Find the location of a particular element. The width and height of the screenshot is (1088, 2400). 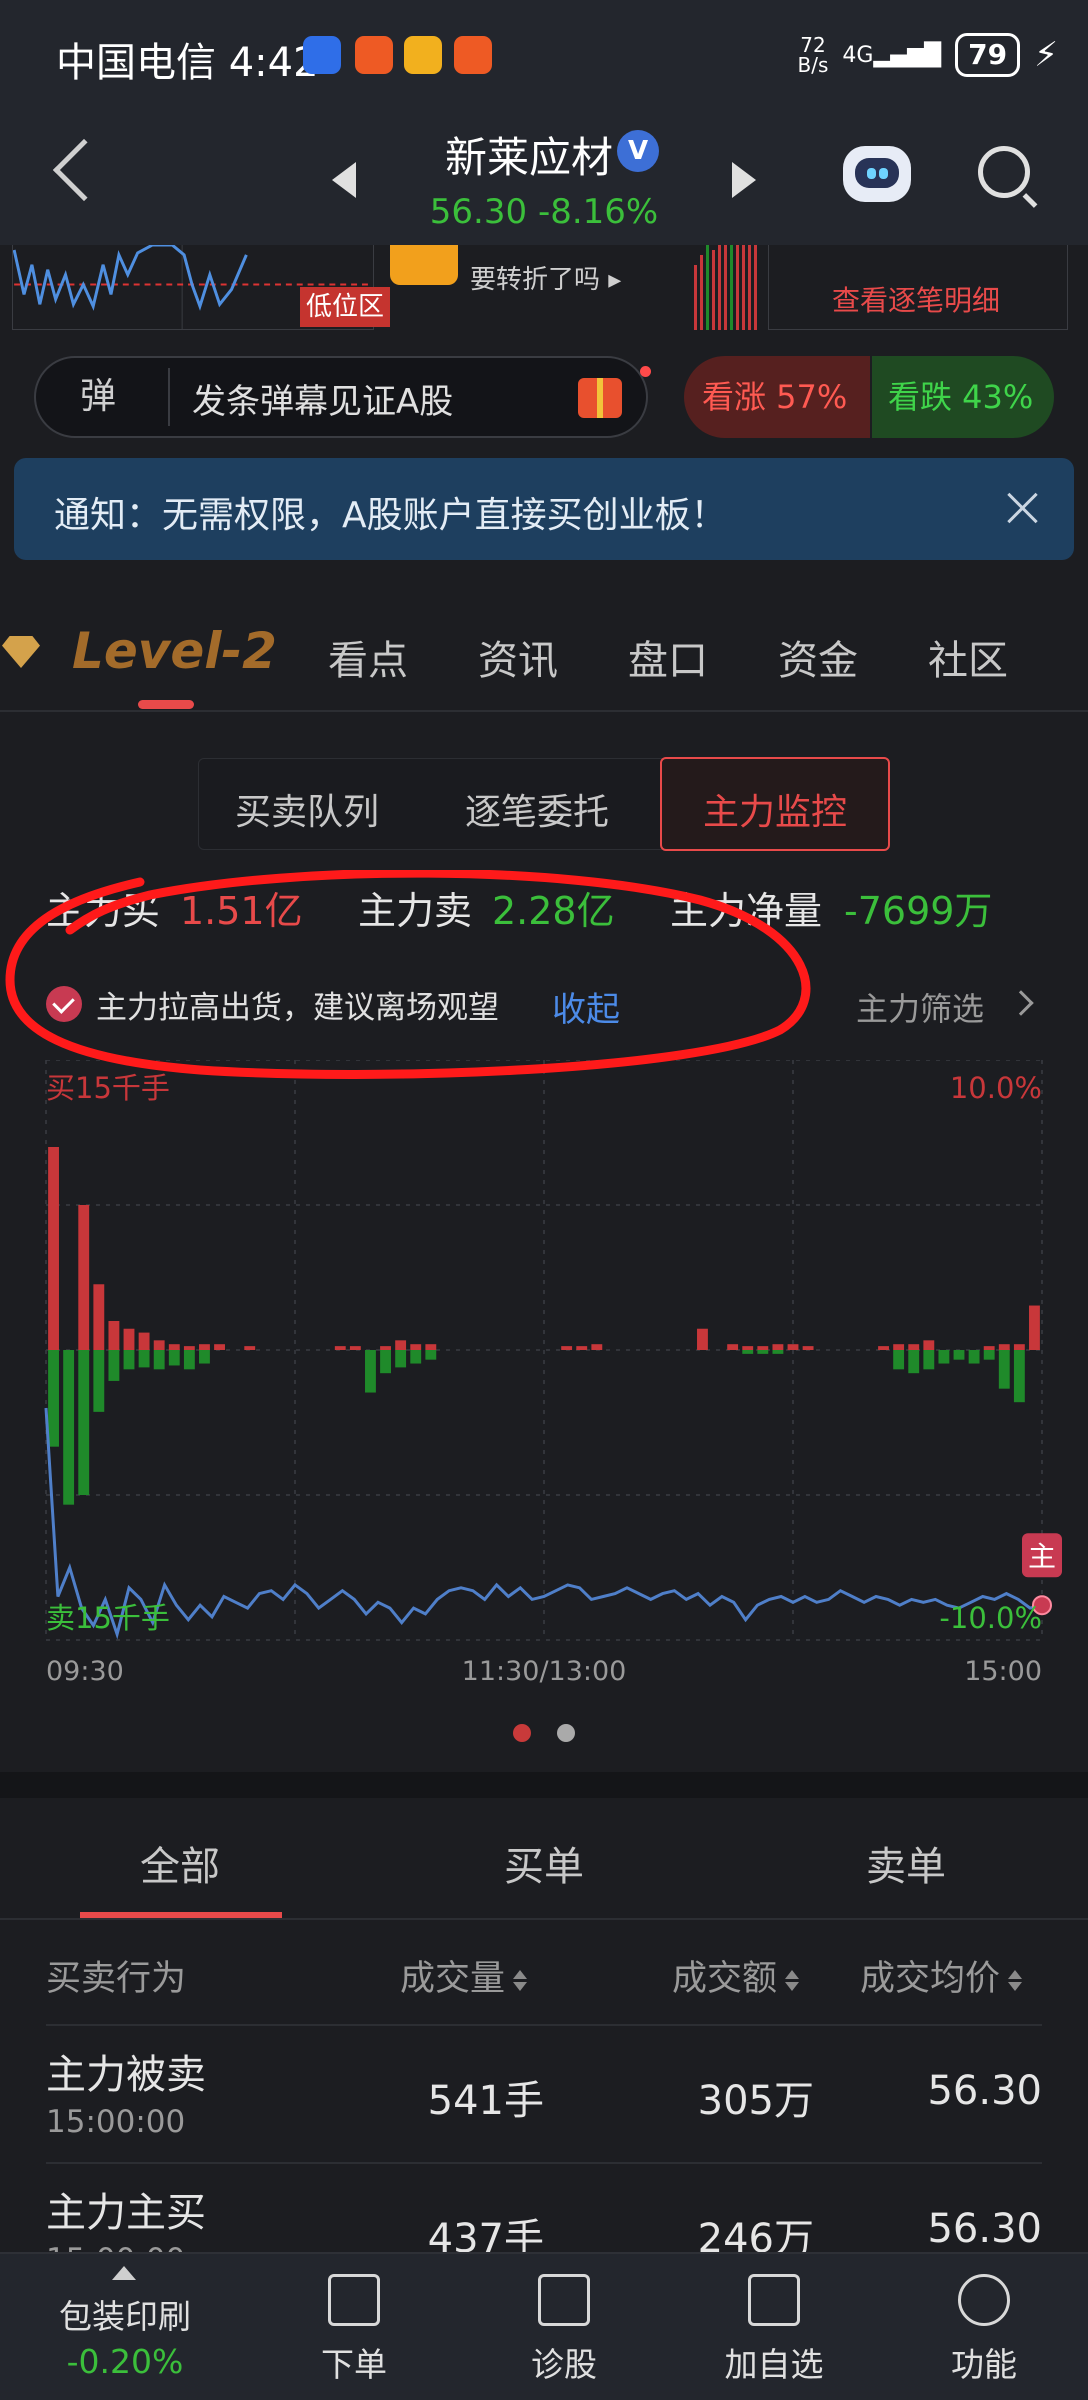

status-bar: 中国电信 4:42 72 B/s 4G▂▄▆█ 79 ⚡ is located at coordinates (544, 55).